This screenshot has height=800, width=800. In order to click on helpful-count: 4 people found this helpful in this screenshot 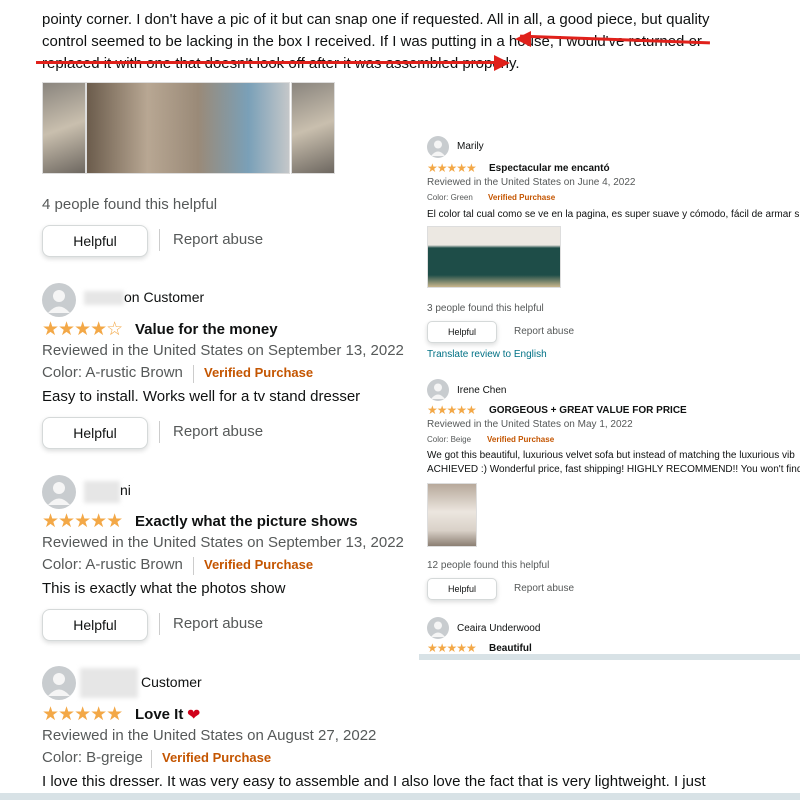, I will do `click(130, 204)`.